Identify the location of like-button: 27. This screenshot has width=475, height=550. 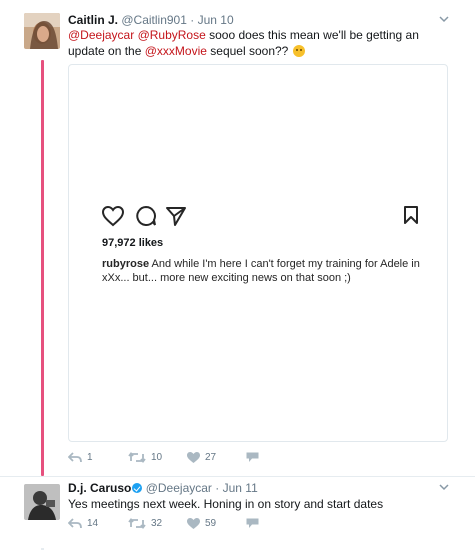
(201, 457).